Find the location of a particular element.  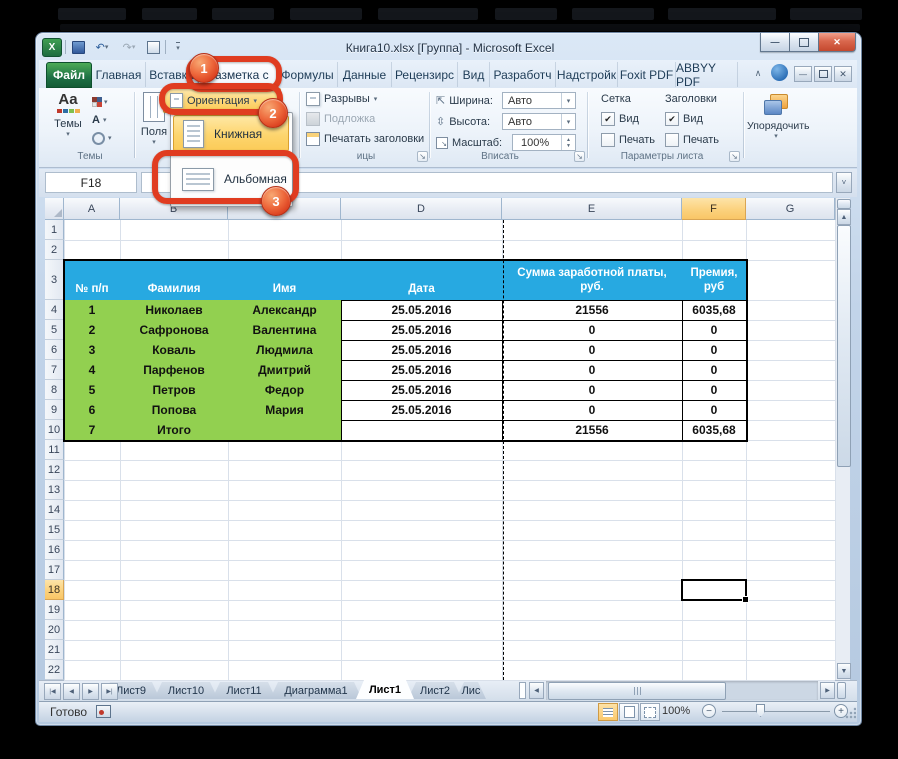

page-layout-view-button is located at coordinates (629, 712).